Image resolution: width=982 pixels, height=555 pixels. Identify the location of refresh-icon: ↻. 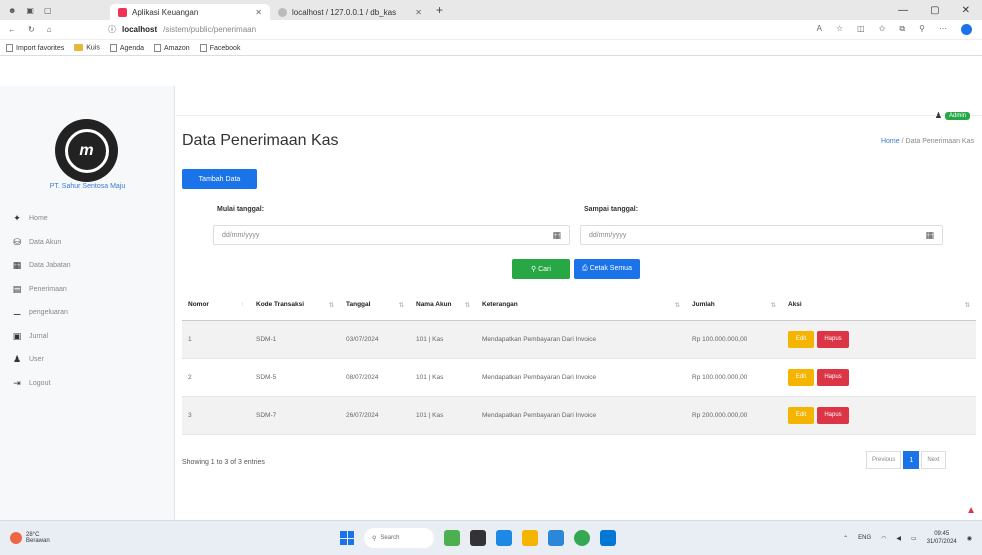
(31, 29).